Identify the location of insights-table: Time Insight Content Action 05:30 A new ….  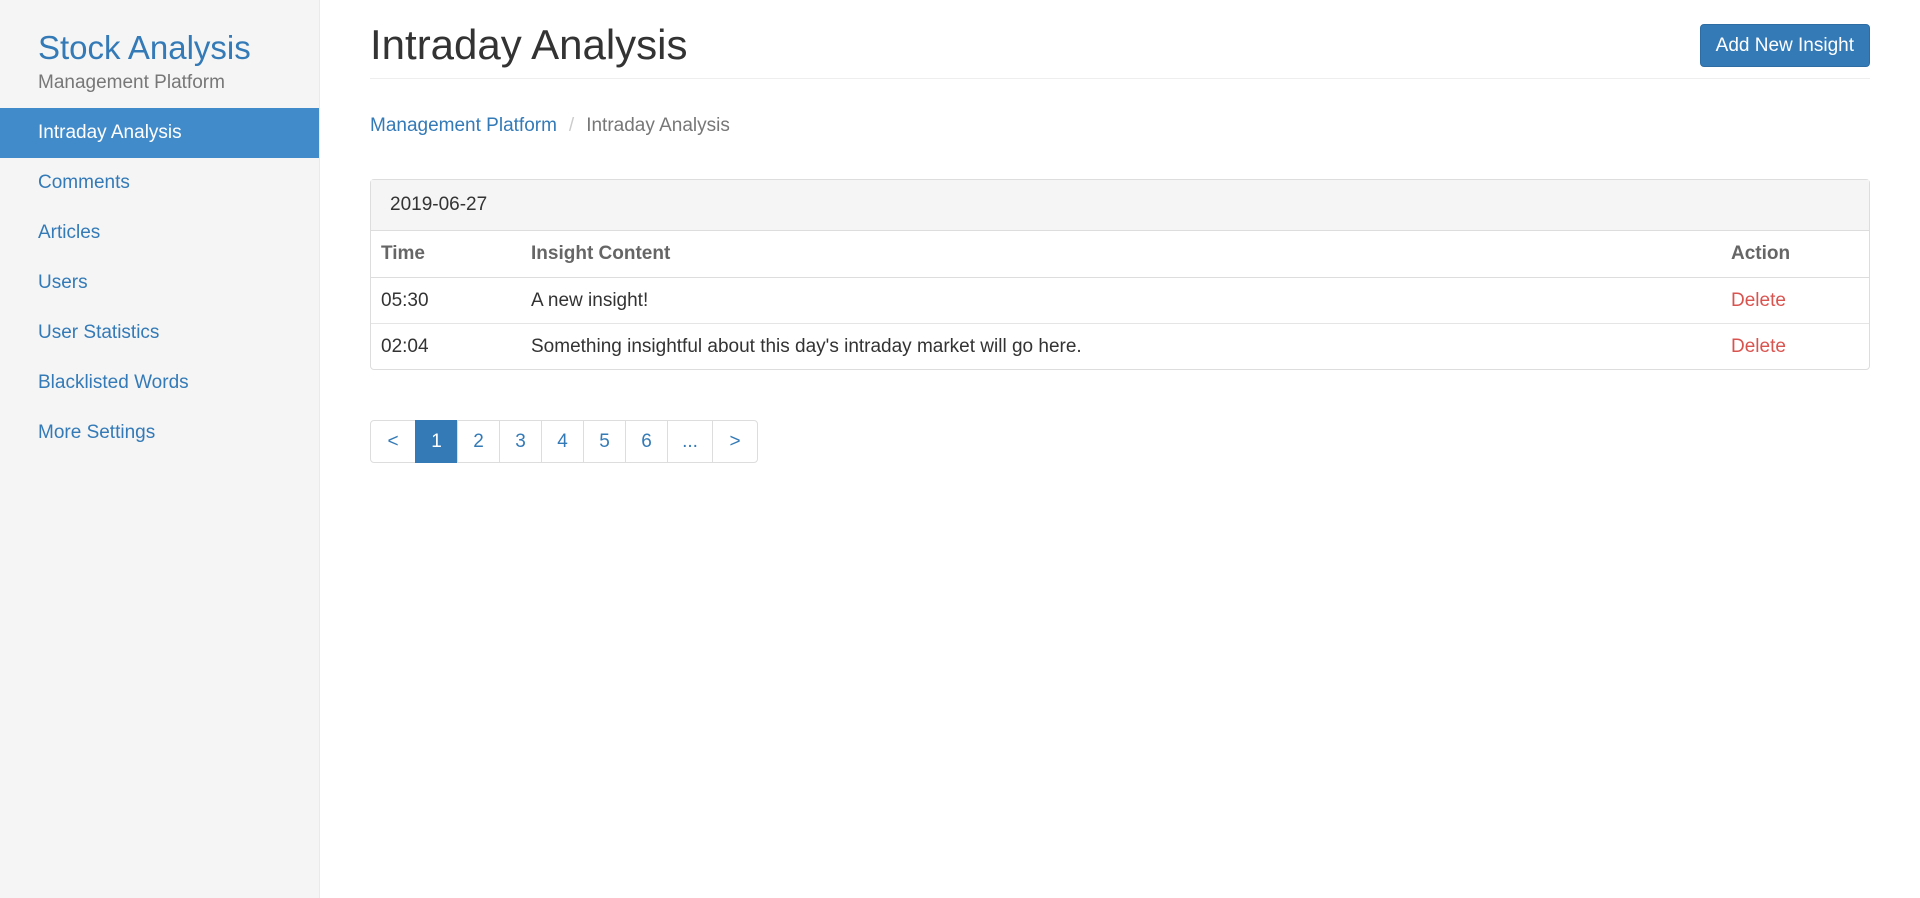
(1120, 300).